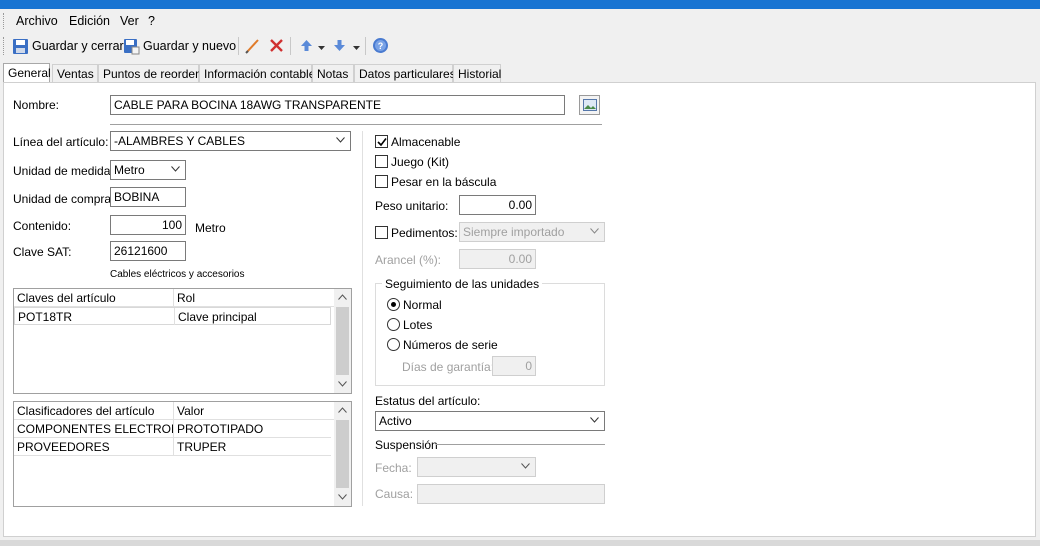 The width and height of the screenshot is (1040, 546). Describe the element at coordinates (511, 494) in the screenshot. I see `causa-field` at that location.